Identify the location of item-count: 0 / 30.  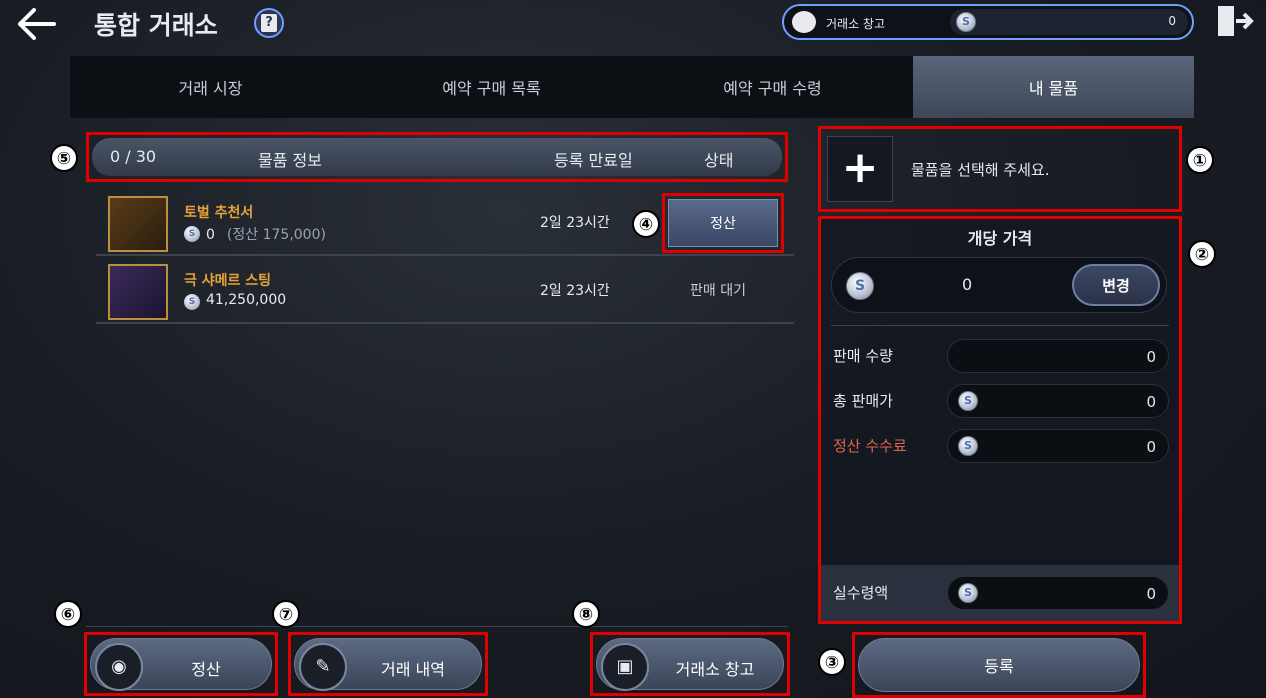
(133, 156).